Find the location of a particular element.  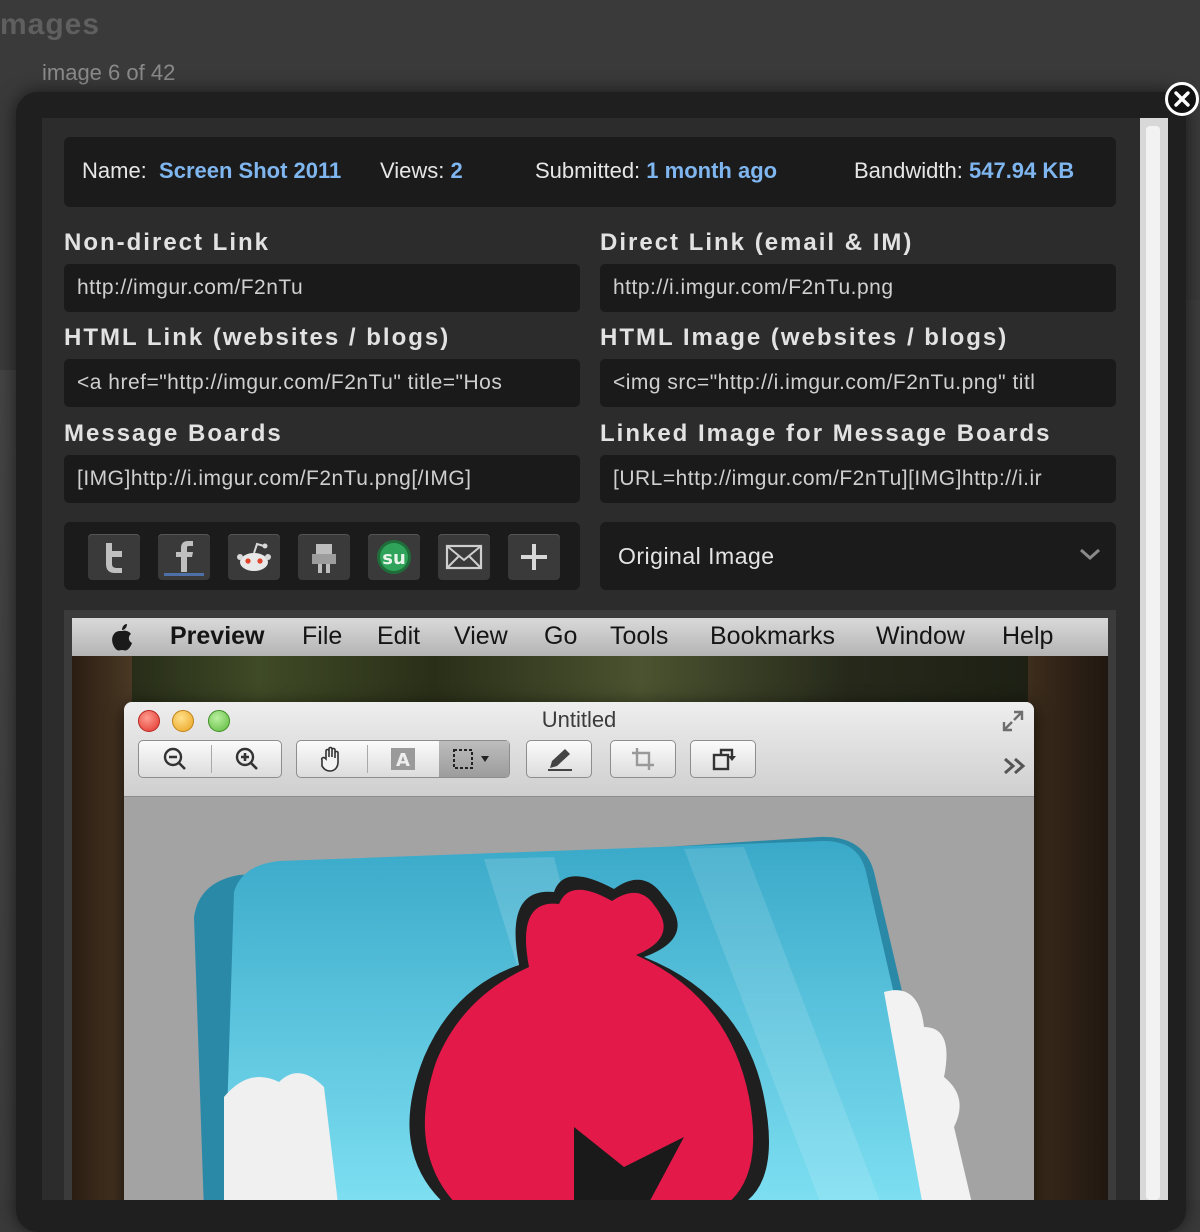

image-counter: image 6 of 42 is located at coordinates (109, 72).